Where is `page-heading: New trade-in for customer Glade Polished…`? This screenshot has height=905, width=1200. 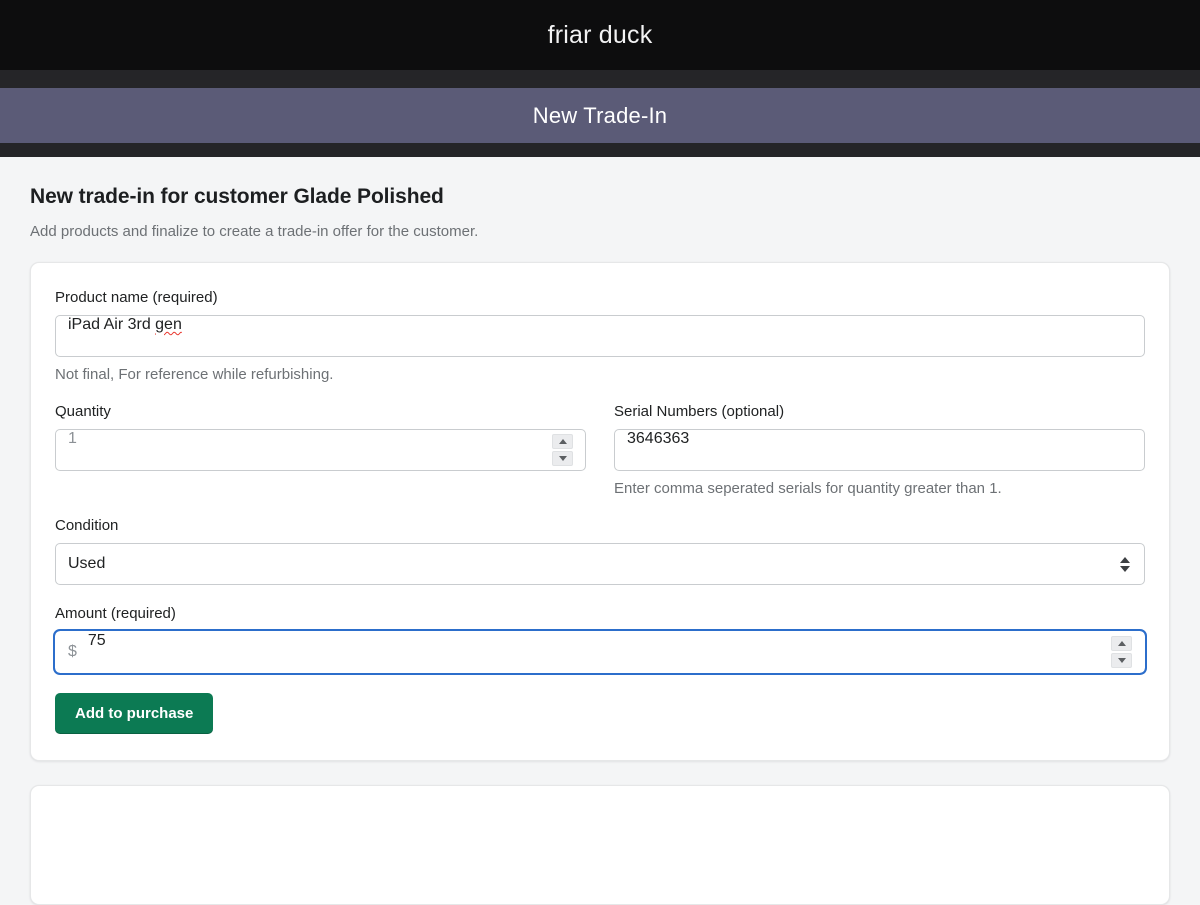
page-heading: New trade-in for customer Glade Polished… is located at coordinates (600, 198).